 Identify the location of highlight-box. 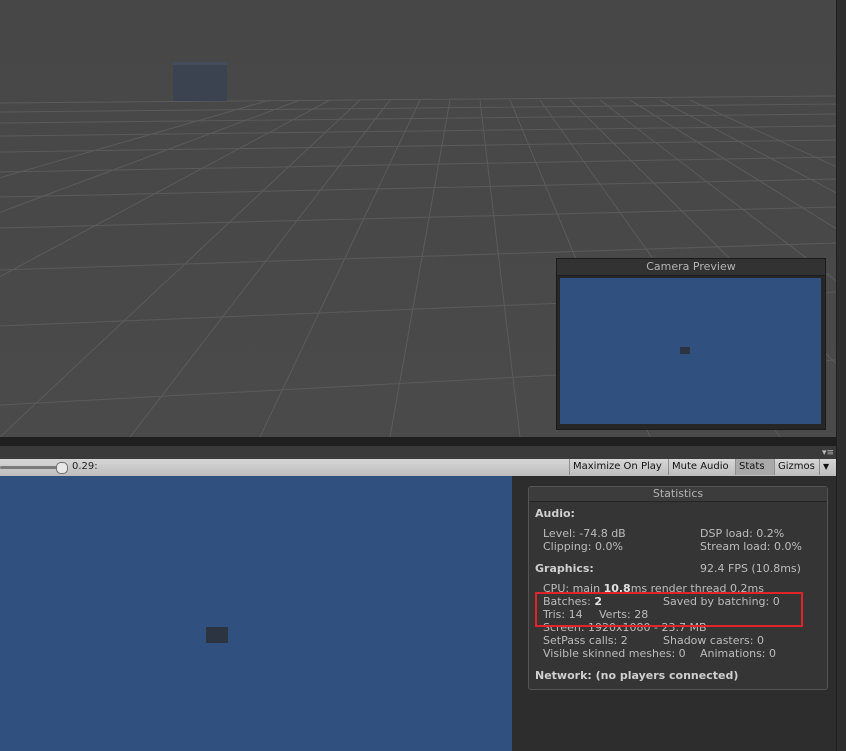
(669, 609).